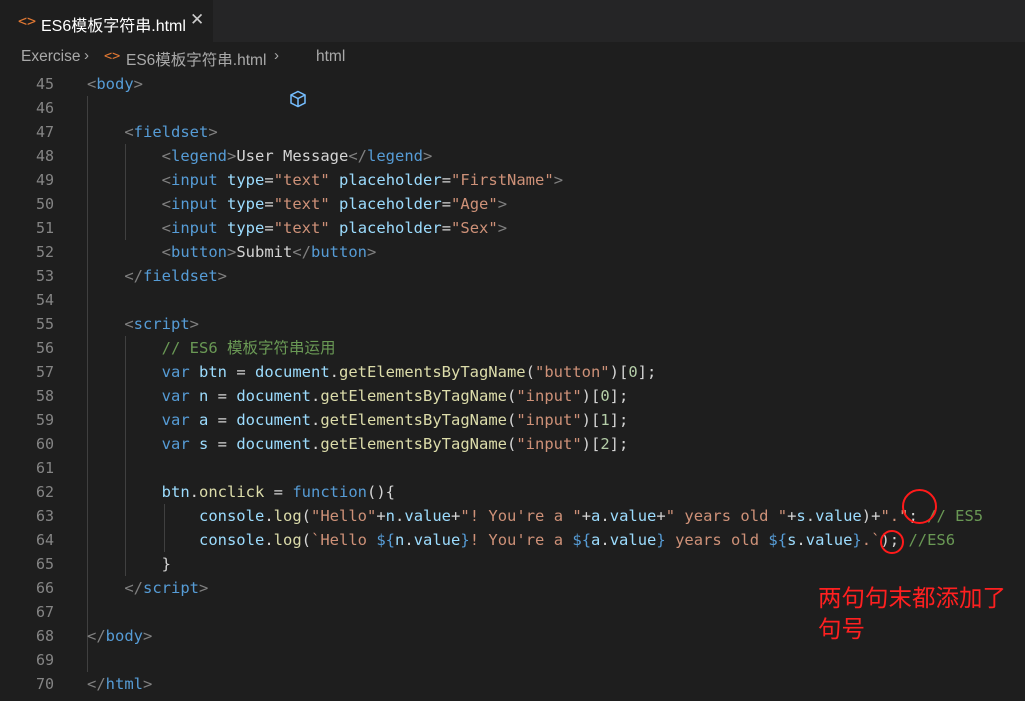 The height and width of the screenshot is (701, 1025). Describe the element at coordinates (329, 492) in the screenshot. I see `code-token: function` at that location.